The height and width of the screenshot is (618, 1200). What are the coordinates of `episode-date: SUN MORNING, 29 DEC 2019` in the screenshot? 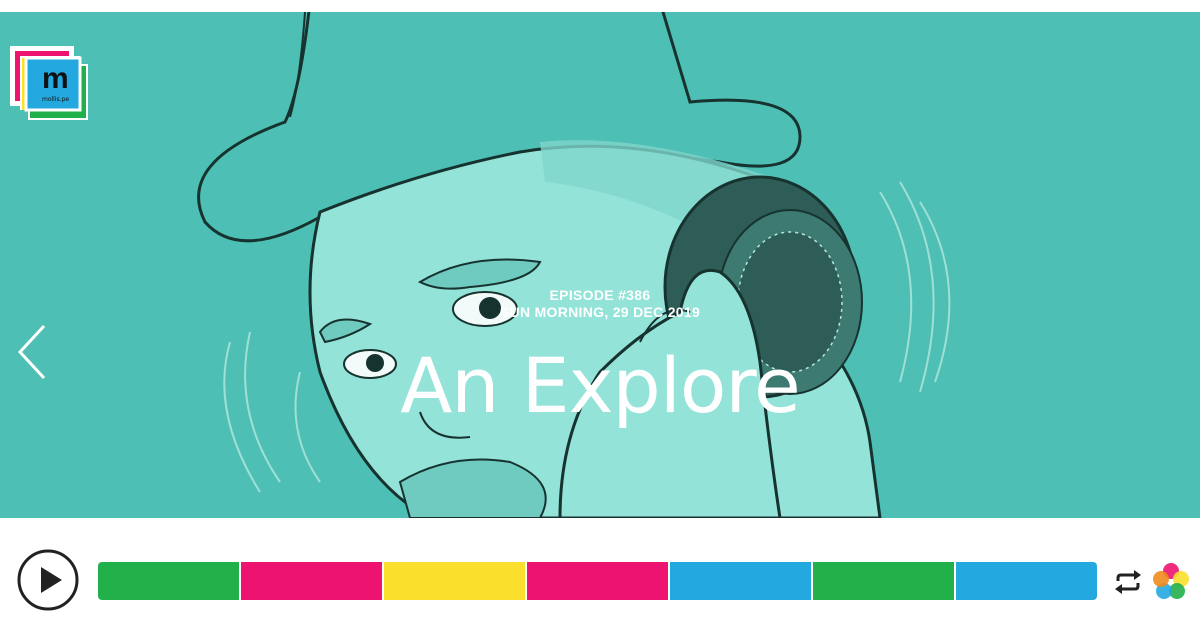 It's located at (600, 312).